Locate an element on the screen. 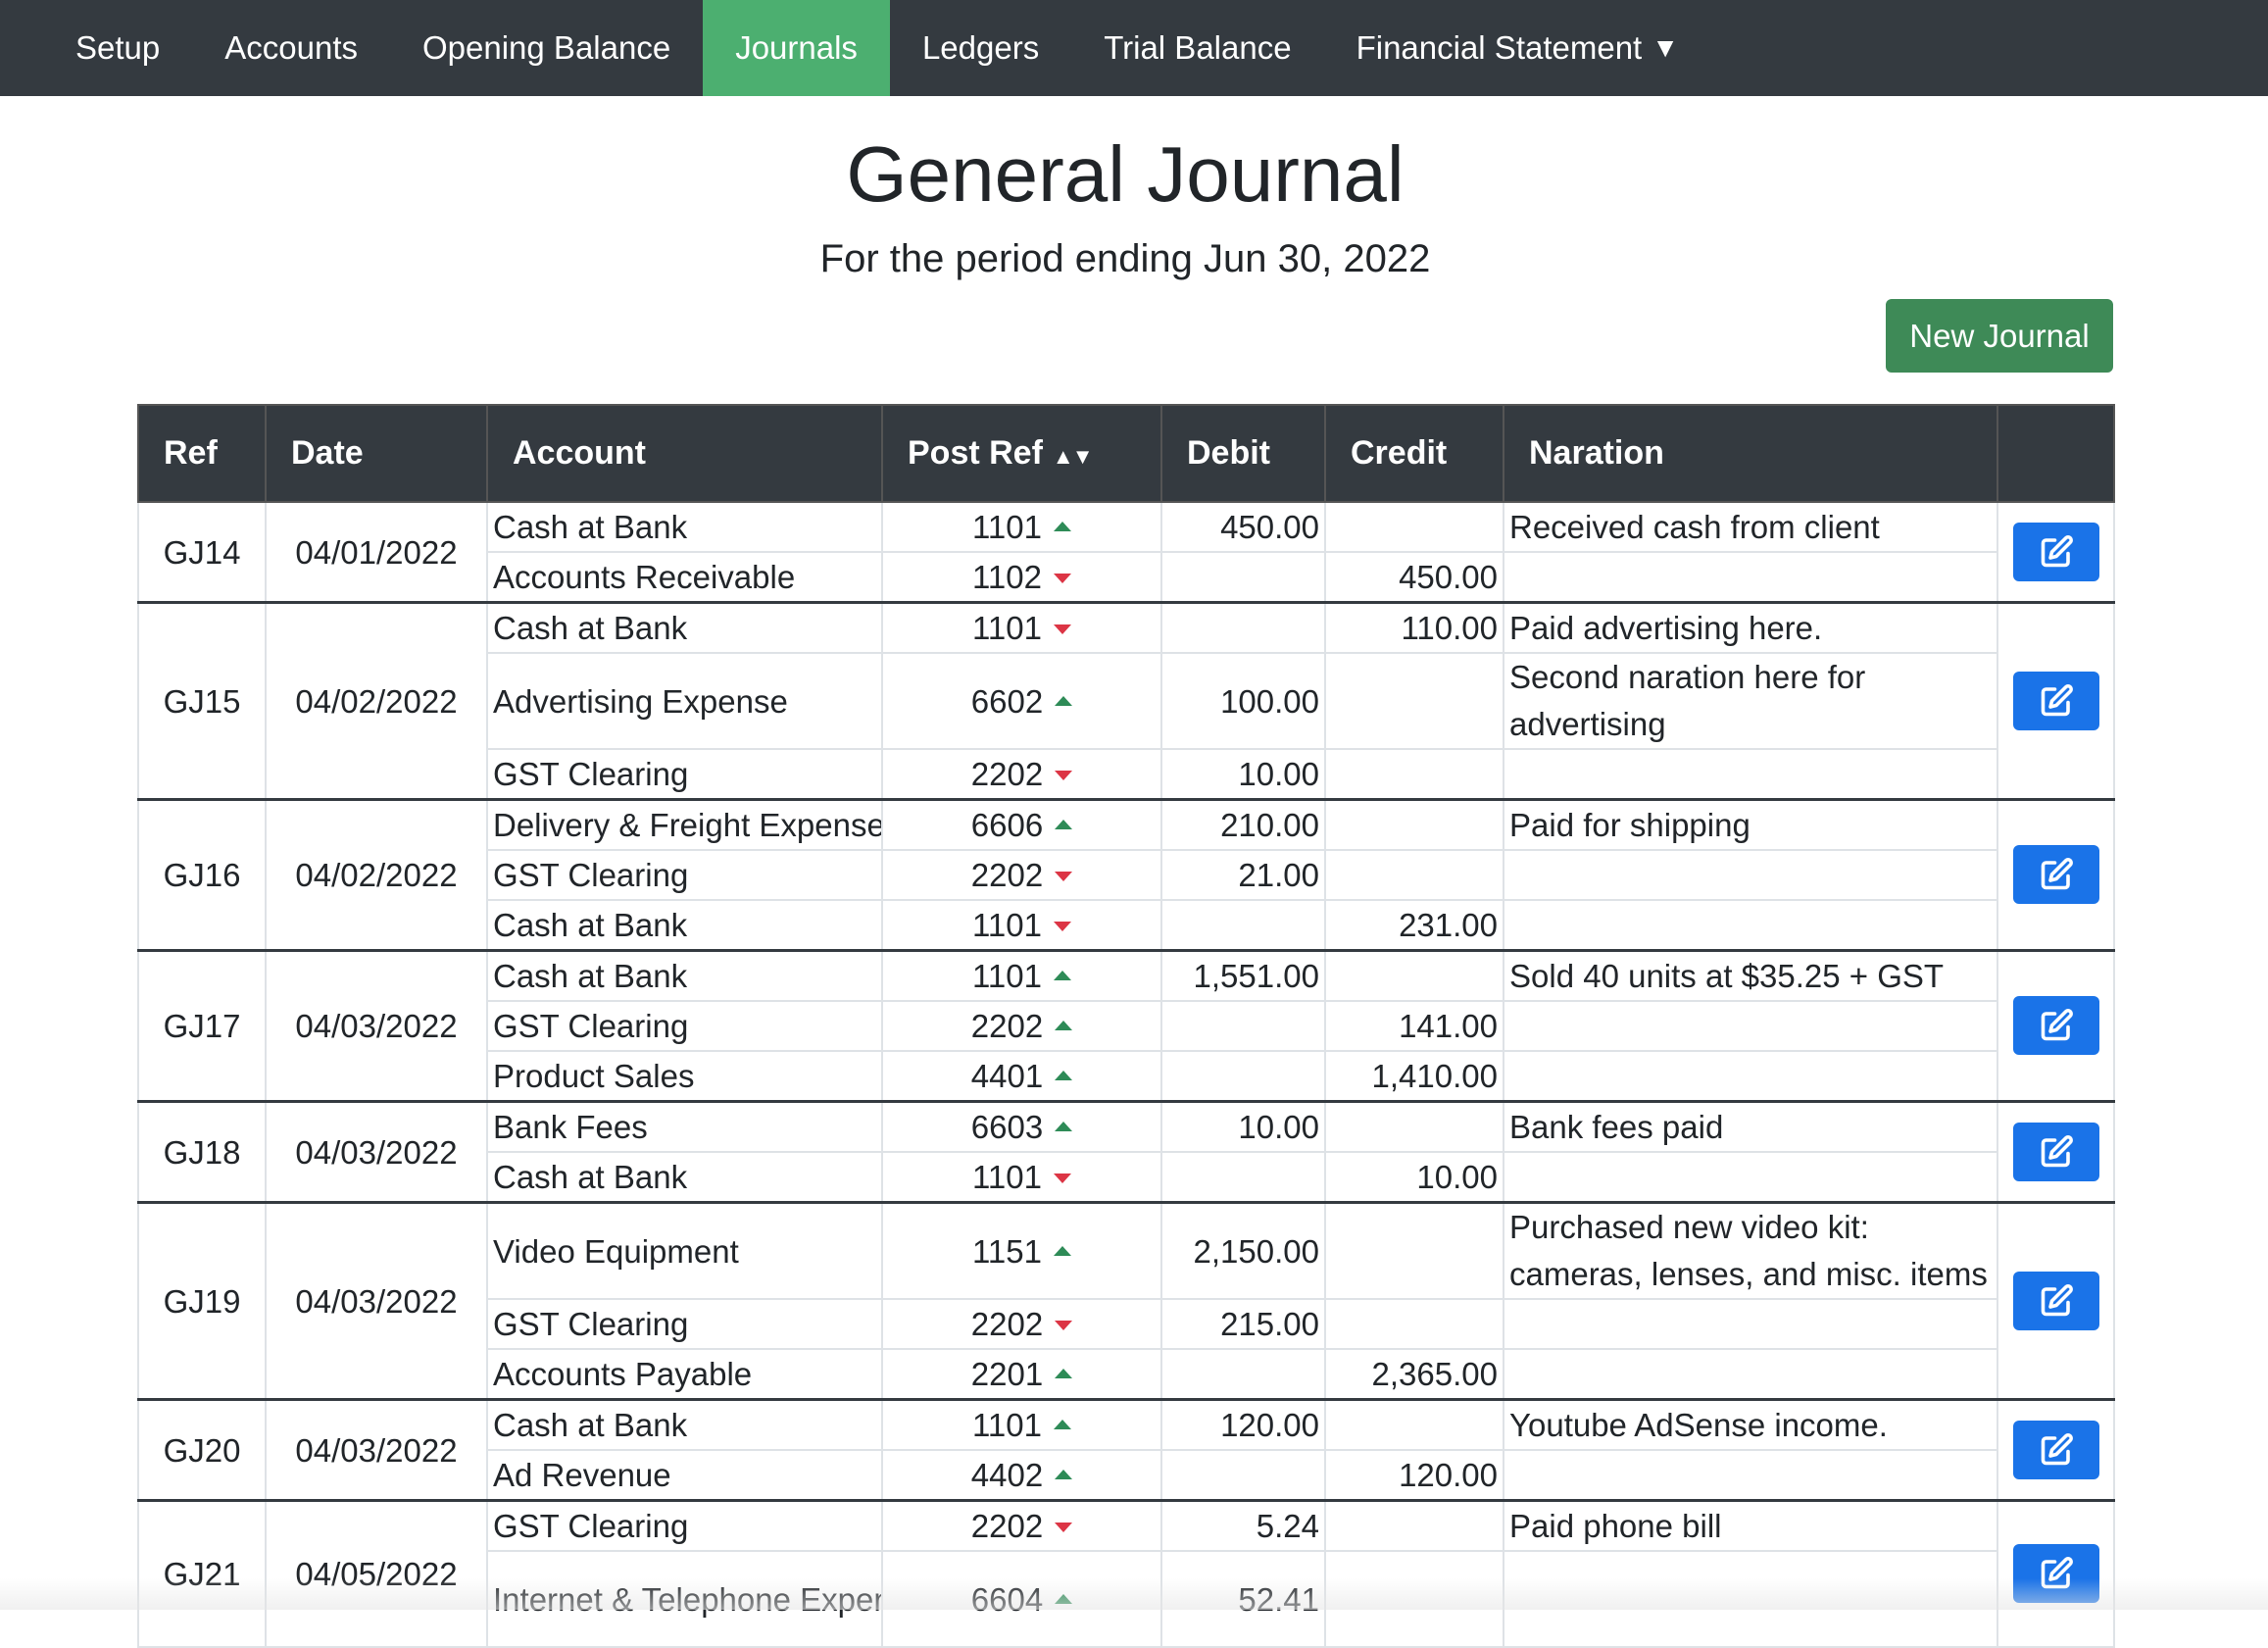 This screenshot has height=1648, width=2268. account-name: Accounts Payable is located at coordinates (684, 1374).